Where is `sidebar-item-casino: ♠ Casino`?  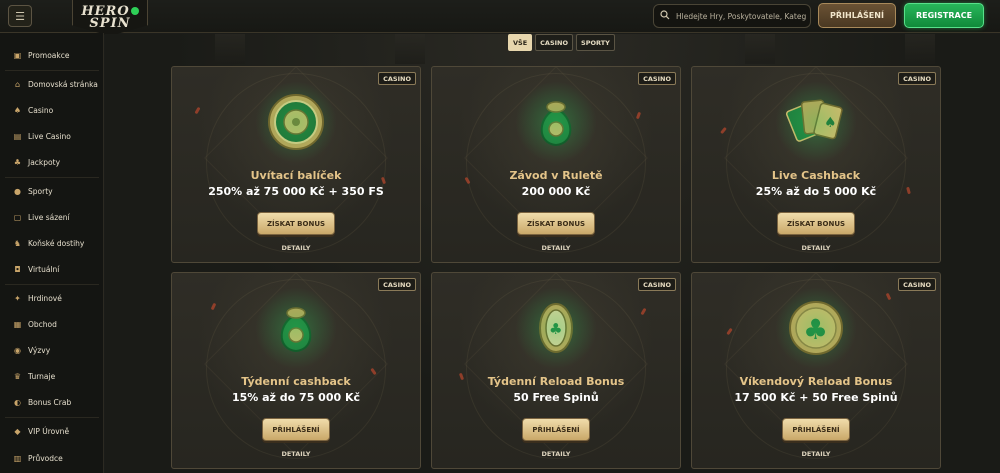 sidebar-item-casino: ♠ Casino is located at coordinates (52, 110).